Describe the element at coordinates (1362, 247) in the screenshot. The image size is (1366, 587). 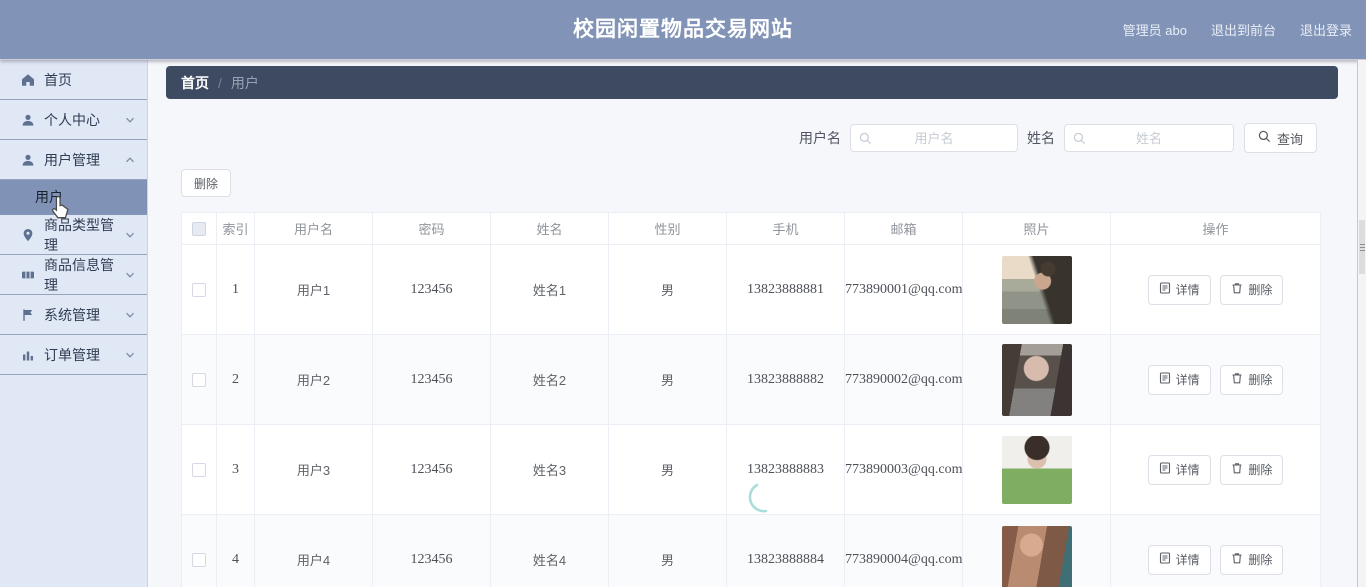
I see `scrollbar-thumb` at that location.